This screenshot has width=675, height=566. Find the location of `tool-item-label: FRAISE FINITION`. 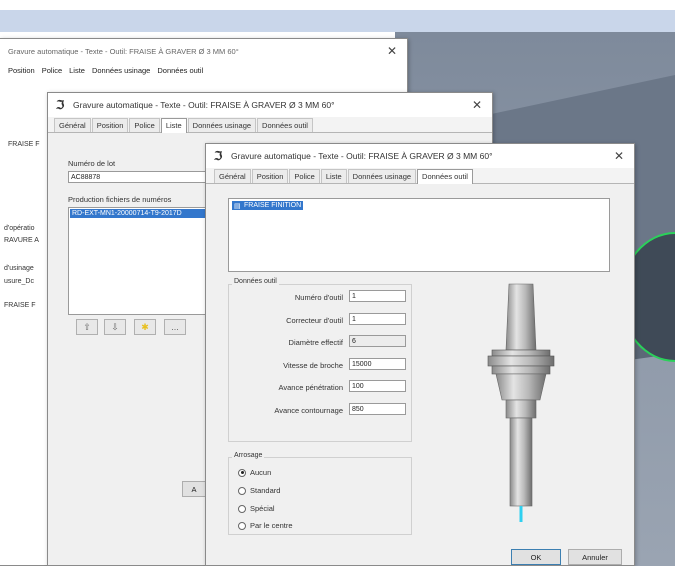

tool-item-label: FRAISE FINITION is located at coordinates (273, 205).